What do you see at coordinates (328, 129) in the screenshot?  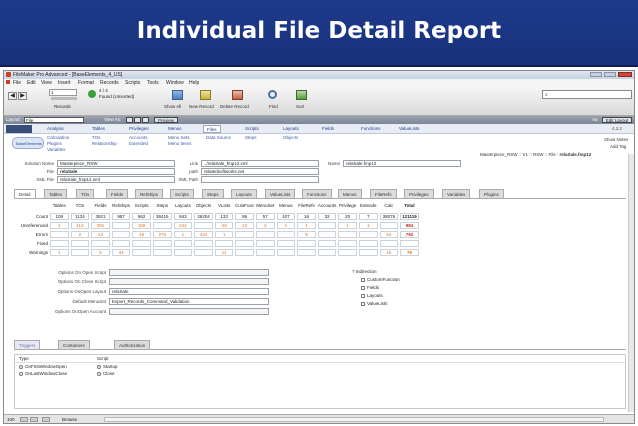 I see `nav-tab-fields: Fields` at bounding box center [328, 129].